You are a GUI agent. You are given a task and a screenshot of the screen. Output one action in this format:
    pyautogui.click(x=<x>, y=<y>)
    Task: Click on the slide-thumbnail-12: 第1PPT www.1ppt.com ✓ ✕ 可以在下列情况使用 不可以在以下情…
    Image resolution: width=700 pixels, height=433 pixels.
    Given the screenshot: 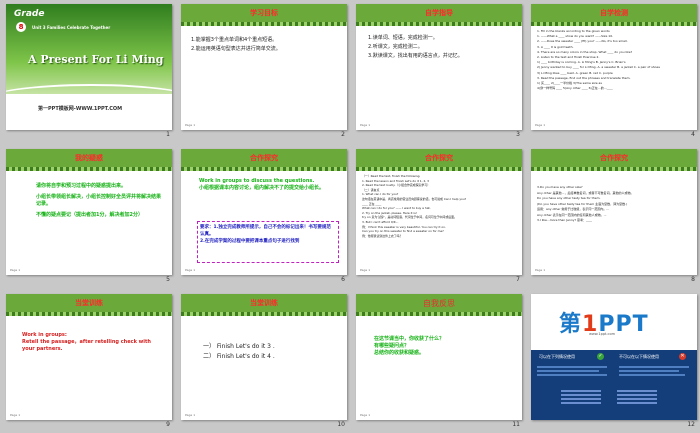 What is the action you would take?
    pyautogui.click(x=614, y=362)
    